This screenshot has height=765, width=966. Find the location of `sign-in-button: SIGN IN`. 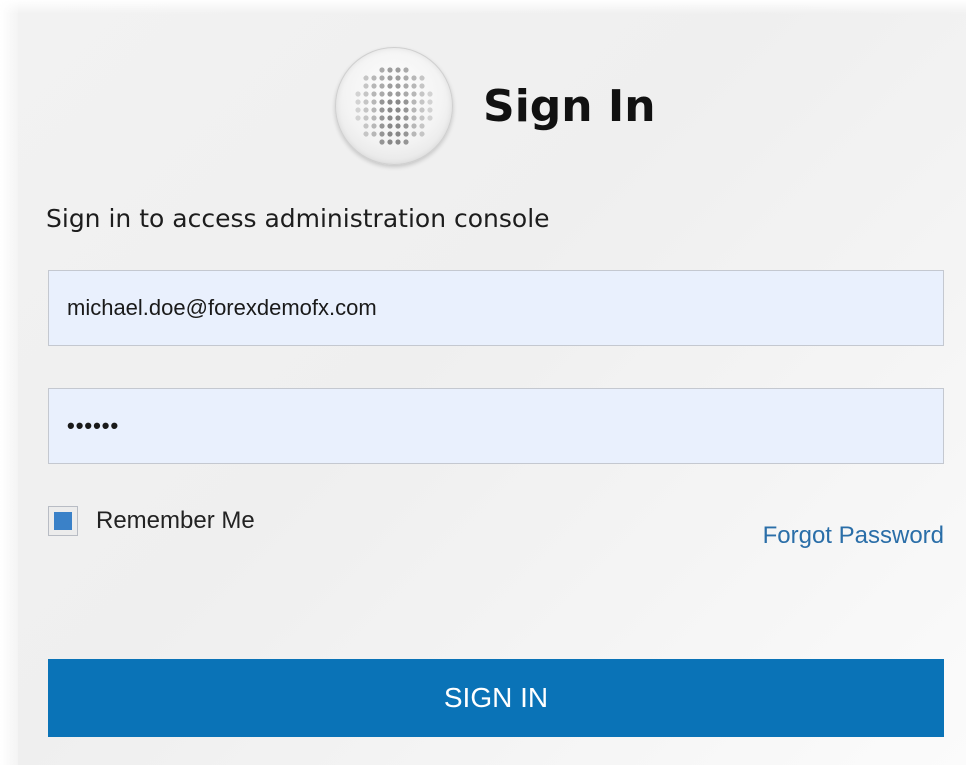

sign-in-button: SIGN IN is located at coordinates (496, 698).